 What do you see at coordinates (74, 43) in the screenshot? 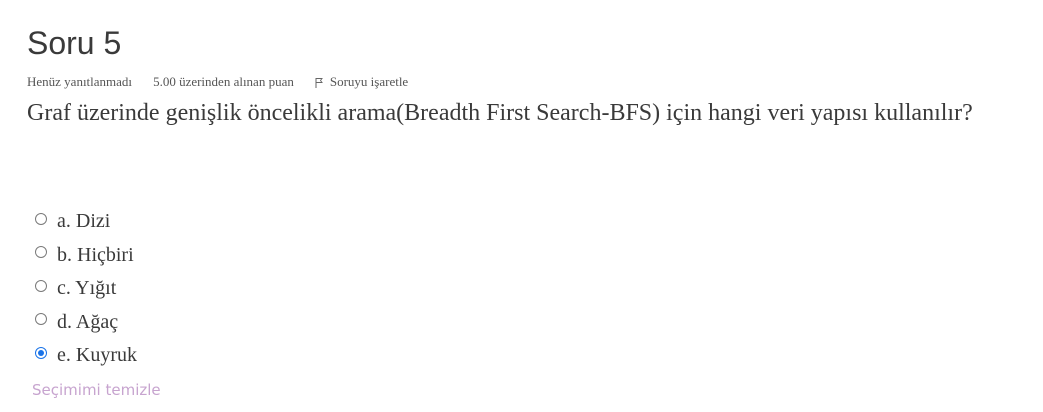
I see `question-title: Soru 5` at bounding box center [74, 43].